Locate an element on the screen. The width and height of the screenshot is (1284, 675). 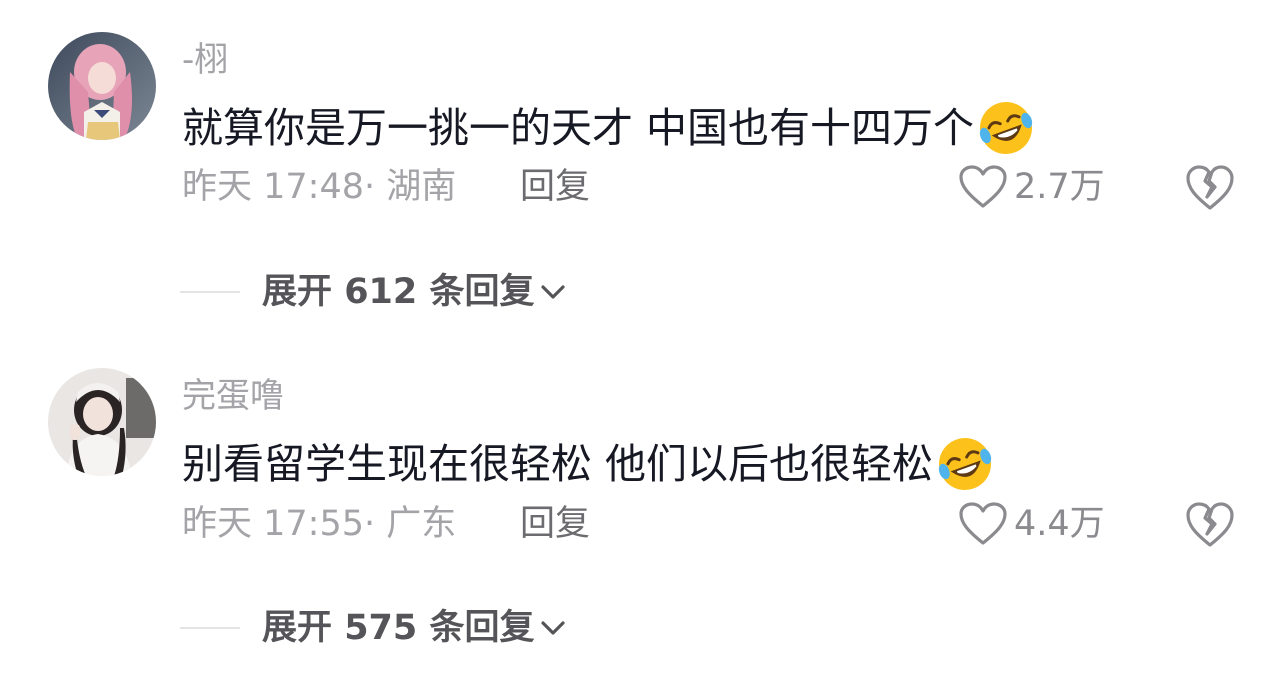
expand-count: 612 is located at coordinates (381, 292).